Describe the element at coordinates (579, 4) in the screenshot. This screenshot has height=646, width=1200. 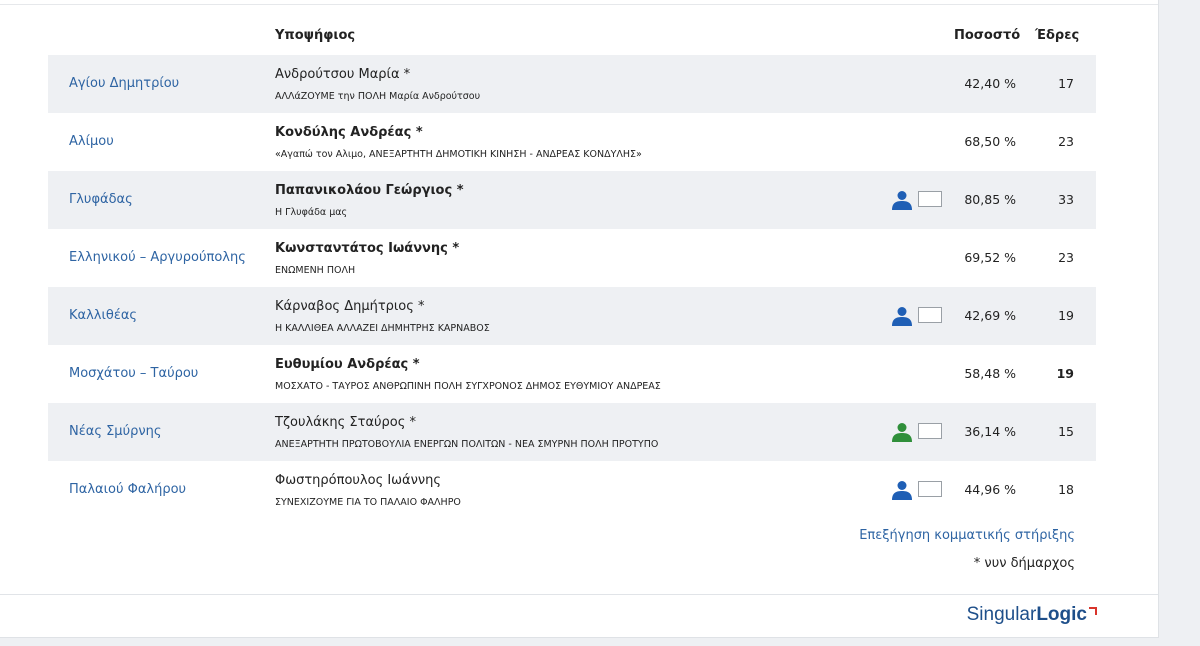
I see `top-divider` at that location.